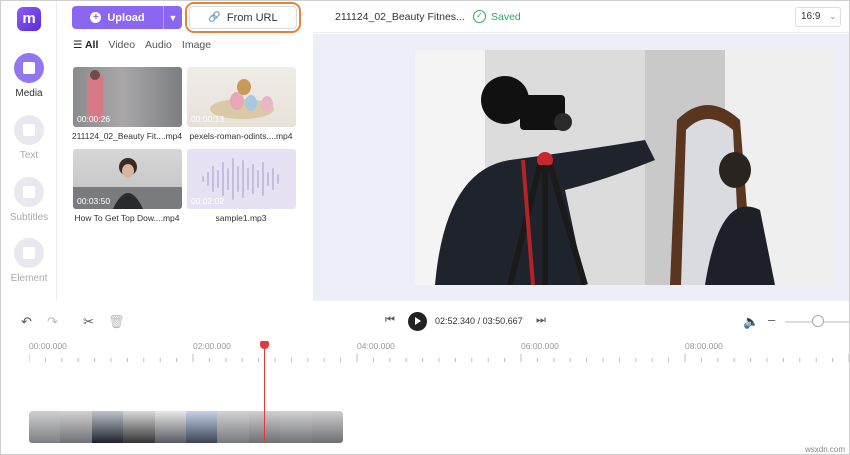 This screenshot has width=850, height=455. Describe the element at coordinates (127, 179) in the screenshot. I see `media-thumb-3: 00:03:50` at that location.